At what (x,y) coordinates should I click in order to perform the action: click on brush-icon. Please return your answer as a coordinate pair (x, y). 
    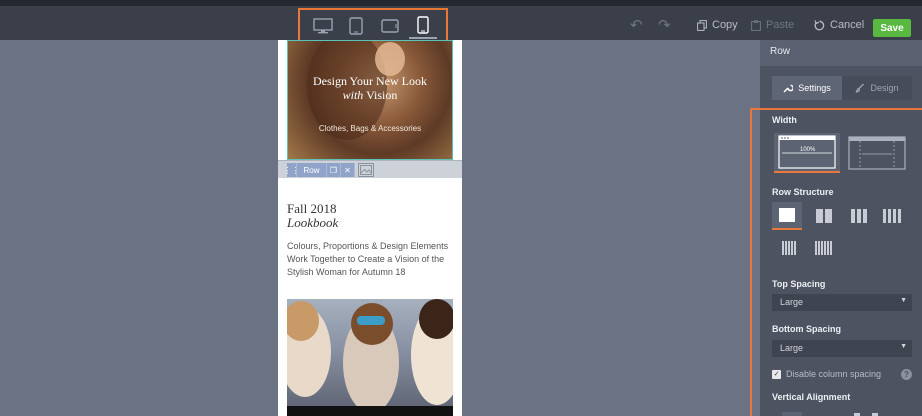
    Looking at the image, I should click on (860, 88).